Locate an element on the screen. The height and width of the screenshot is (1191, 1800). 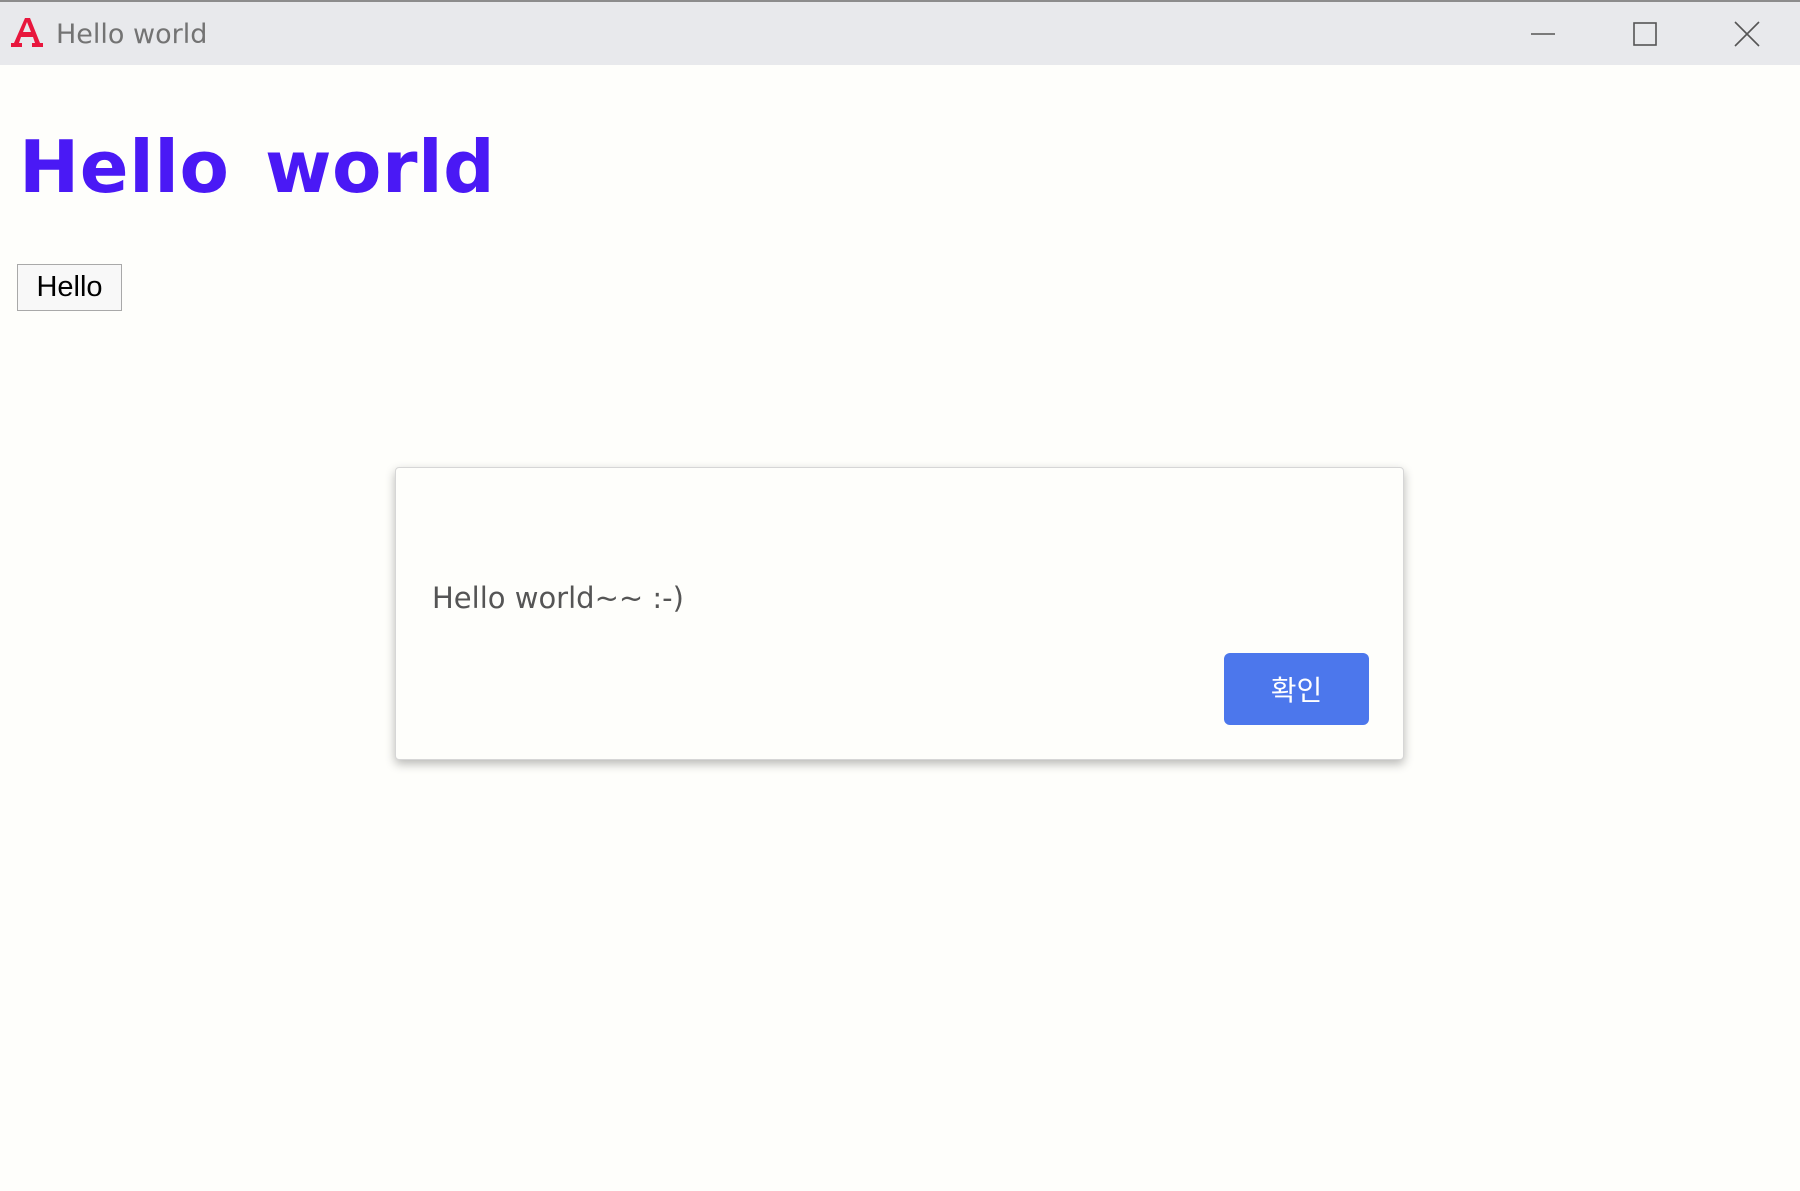
maximize-button is located at coordinates (1645, 33).